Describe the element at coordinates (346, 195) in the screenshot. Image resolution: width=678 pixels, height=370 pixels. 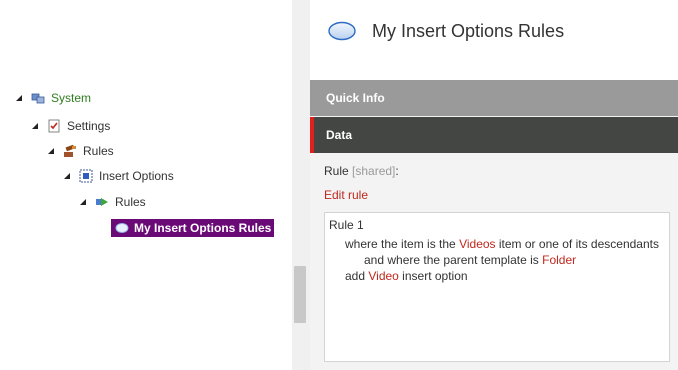
I see `edit-rule-link: Edit rule` at that location.